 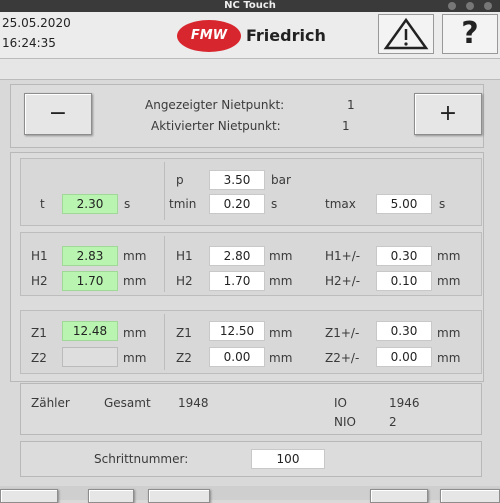 I want to click on h2-tol-label: H2+/-, so click(x=343, y=281).